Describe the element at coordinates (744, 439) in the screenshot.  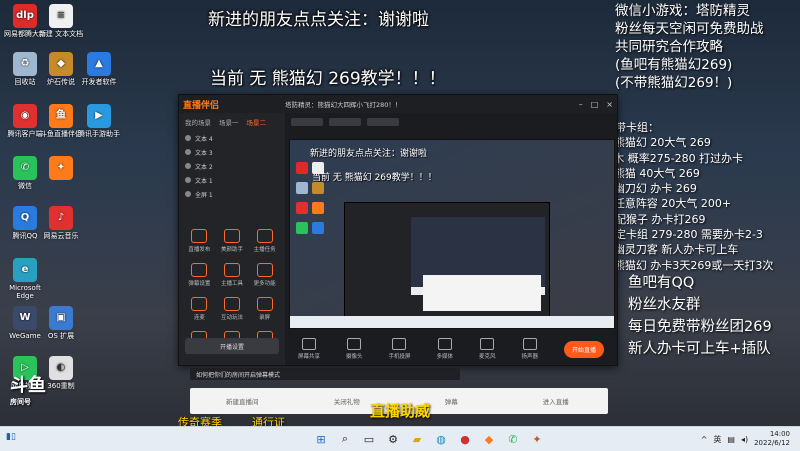
I see `volume-icon: ◂)` at that location.